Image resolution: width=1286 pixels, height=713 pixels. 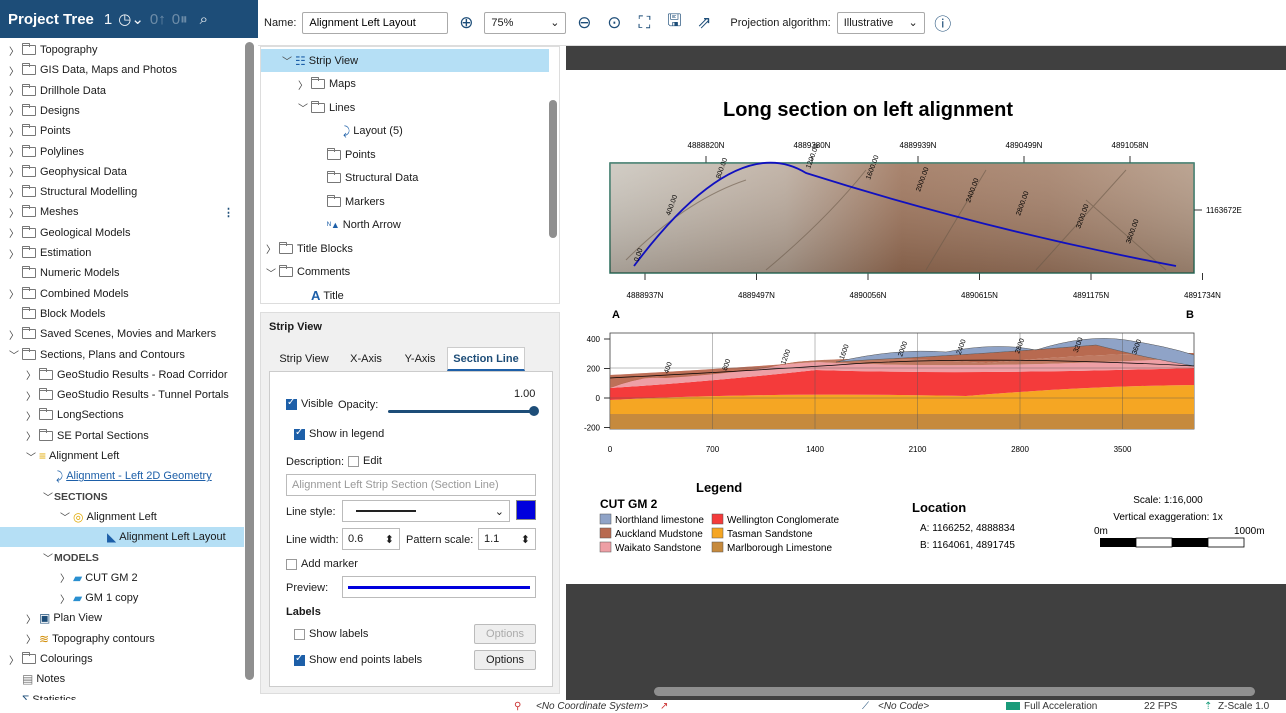 I want to click on tree-item: ﹀ MODELS, so click(x=122, y=558).